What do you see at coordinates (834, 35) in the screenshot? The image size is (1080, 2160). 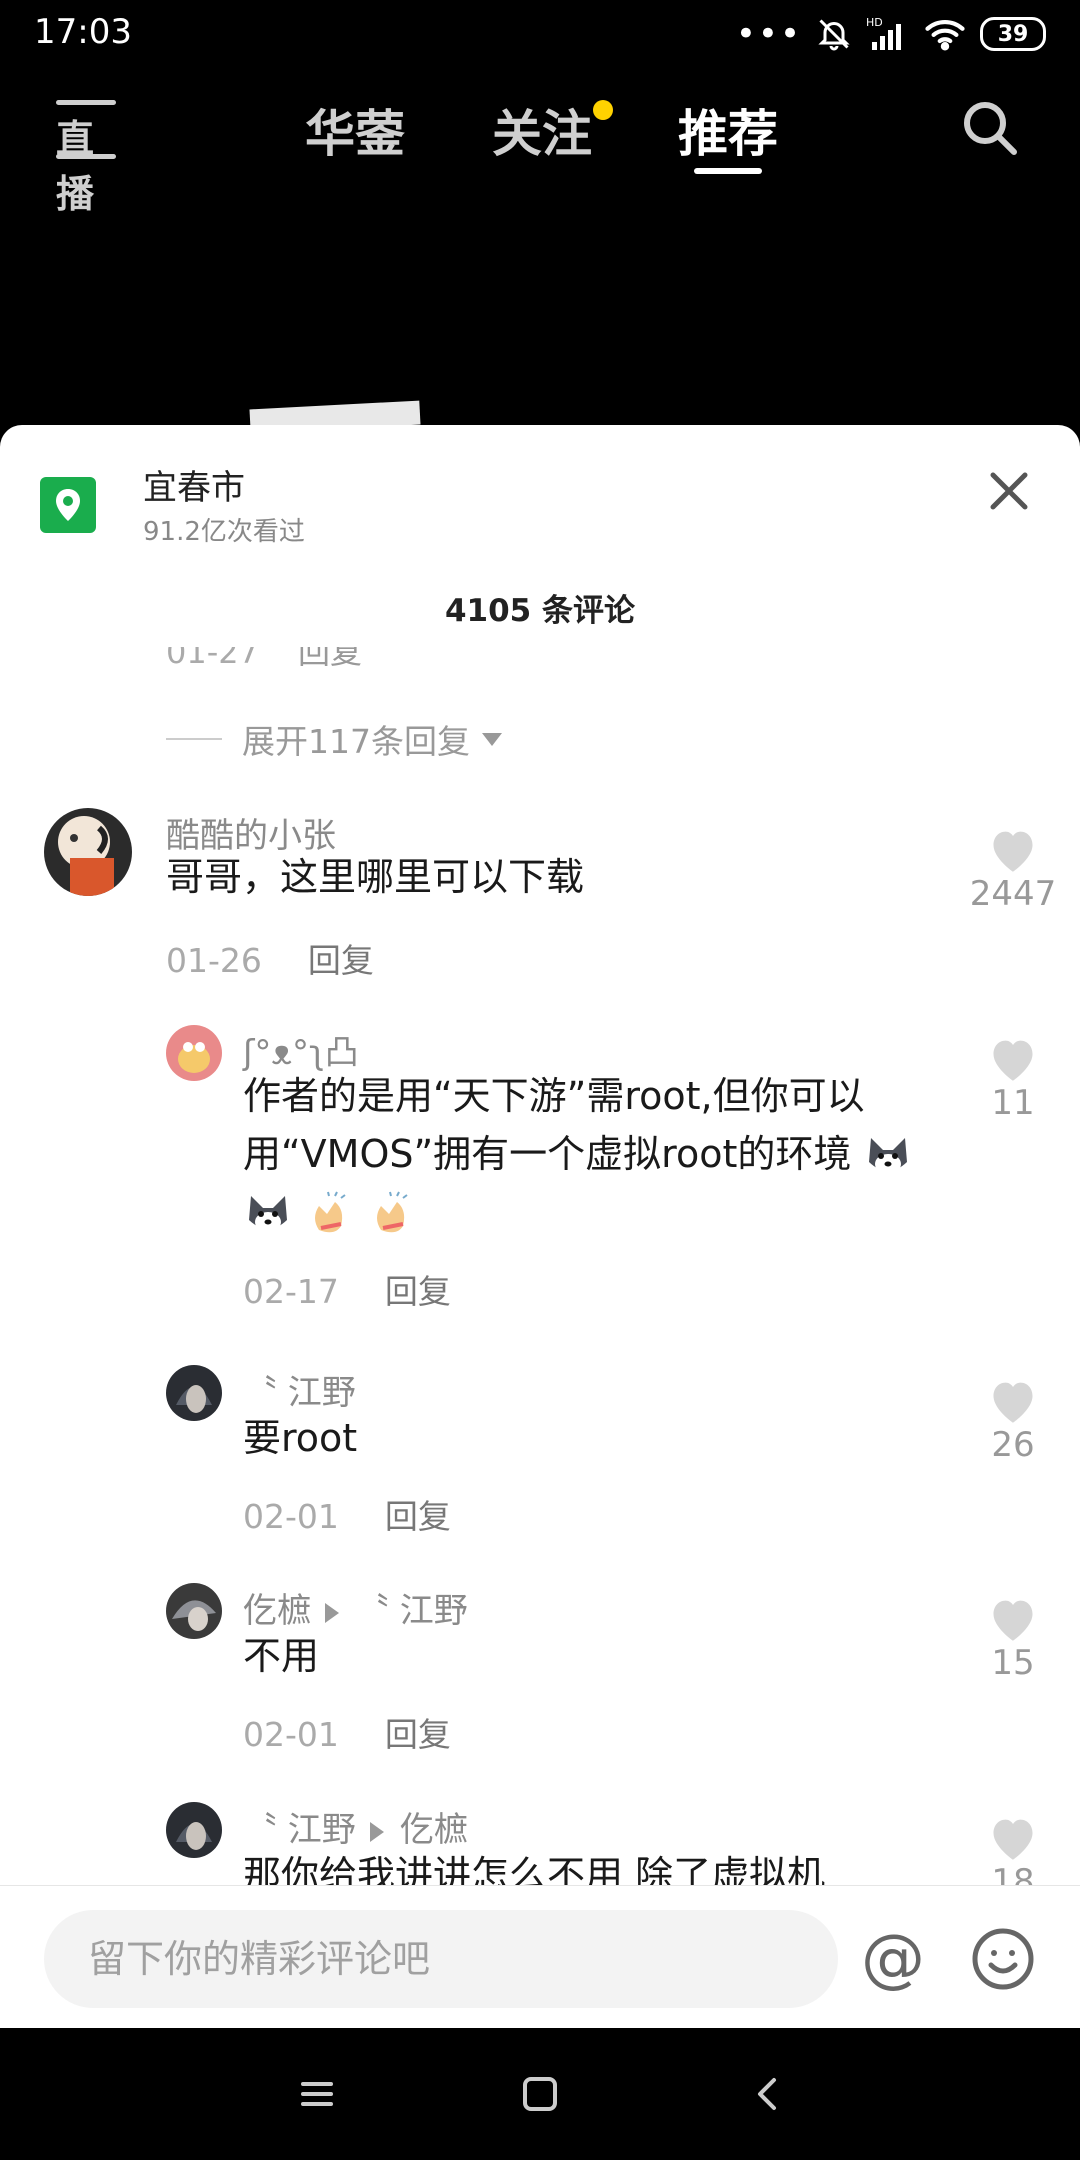 I see `bell-muted-icon` at bounding box center [834, 35].